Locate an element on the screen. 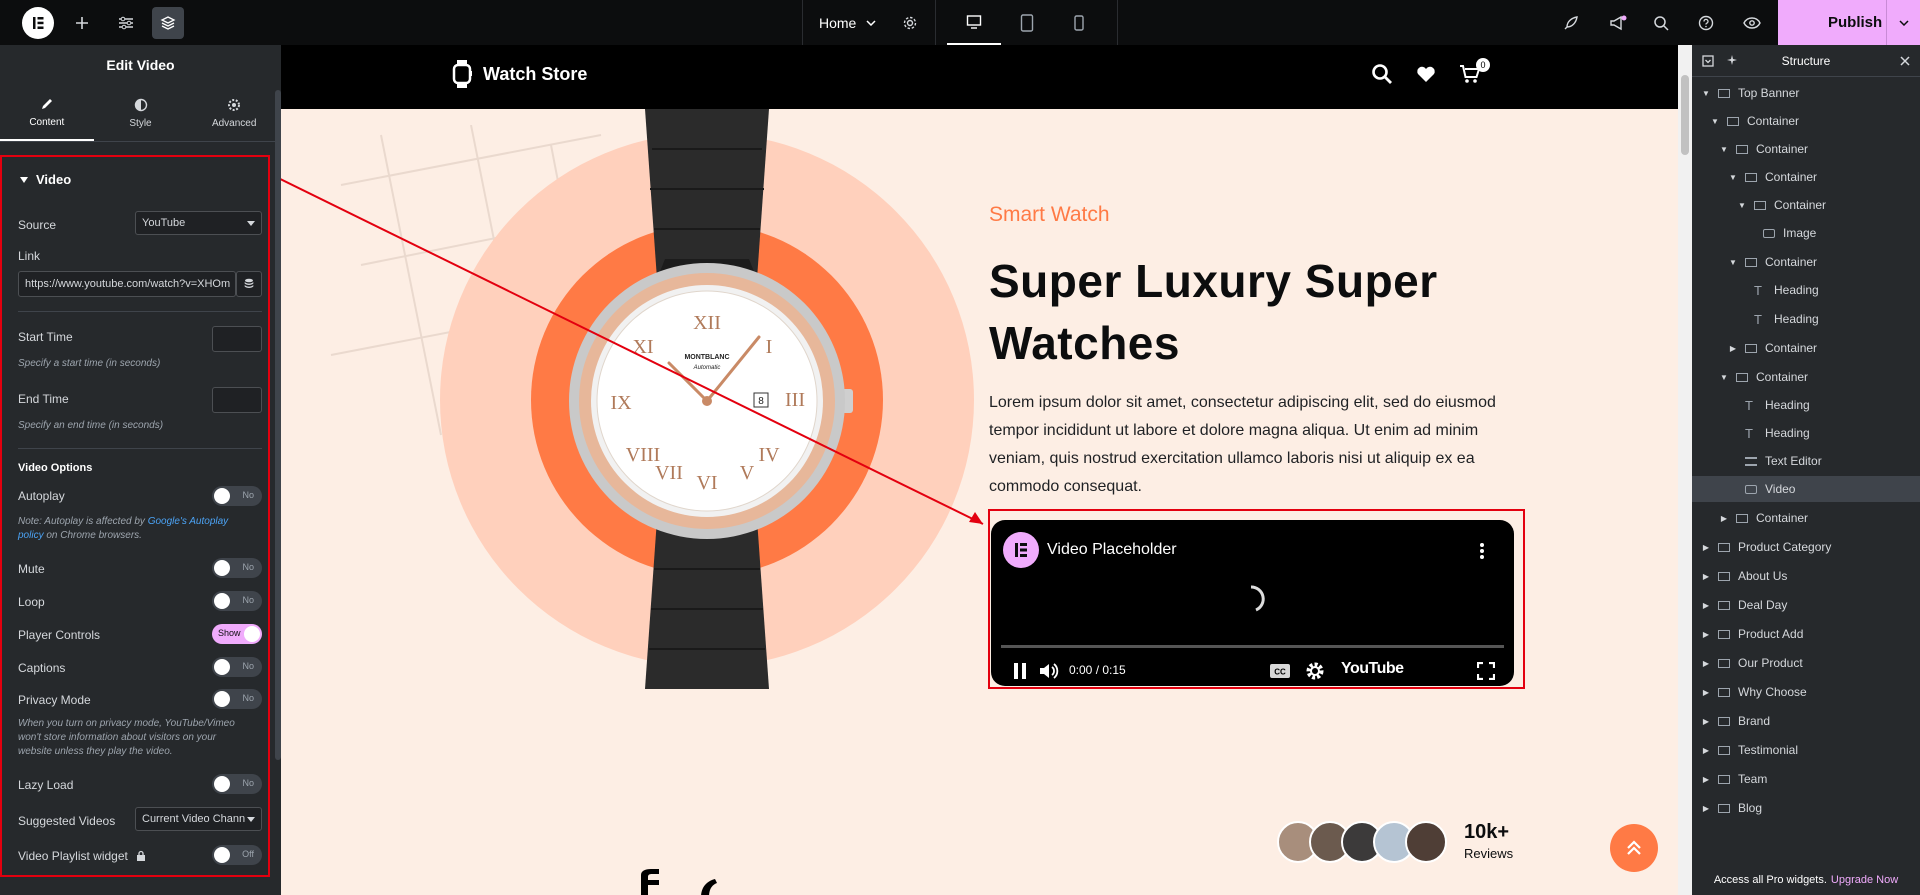 The width and height of the screenshot is (1920, 895). structure-item: ▶ Blog is located at coordinates (1806, 808).